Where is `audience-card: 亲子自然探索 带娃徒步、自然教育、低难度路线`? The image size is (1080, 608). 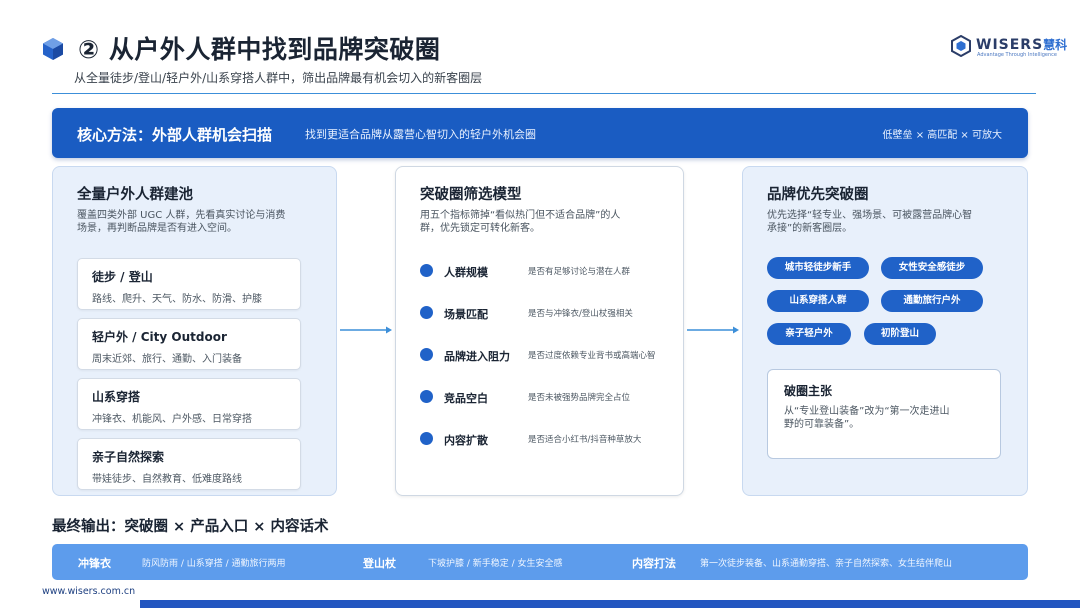 audience-card: 亲子自然探索 带娃徒步、自然教育、低难度路线 is located at coordinates (189, 464).